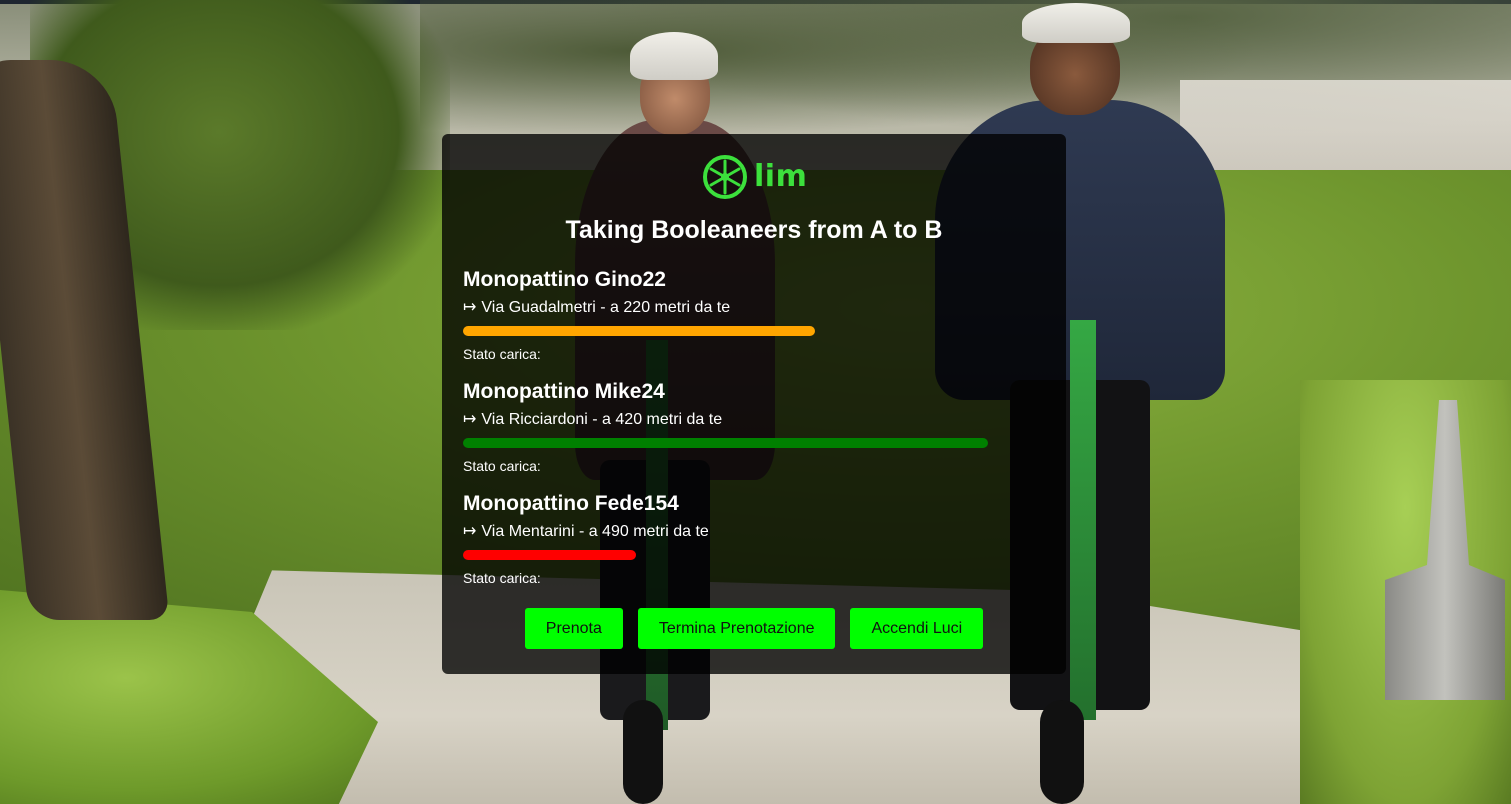 This screenshot has height=804, width=1511. Describe the element at coordinates (781, 176) in the screenshot. I see `brand-logo-text: lim` at that location.